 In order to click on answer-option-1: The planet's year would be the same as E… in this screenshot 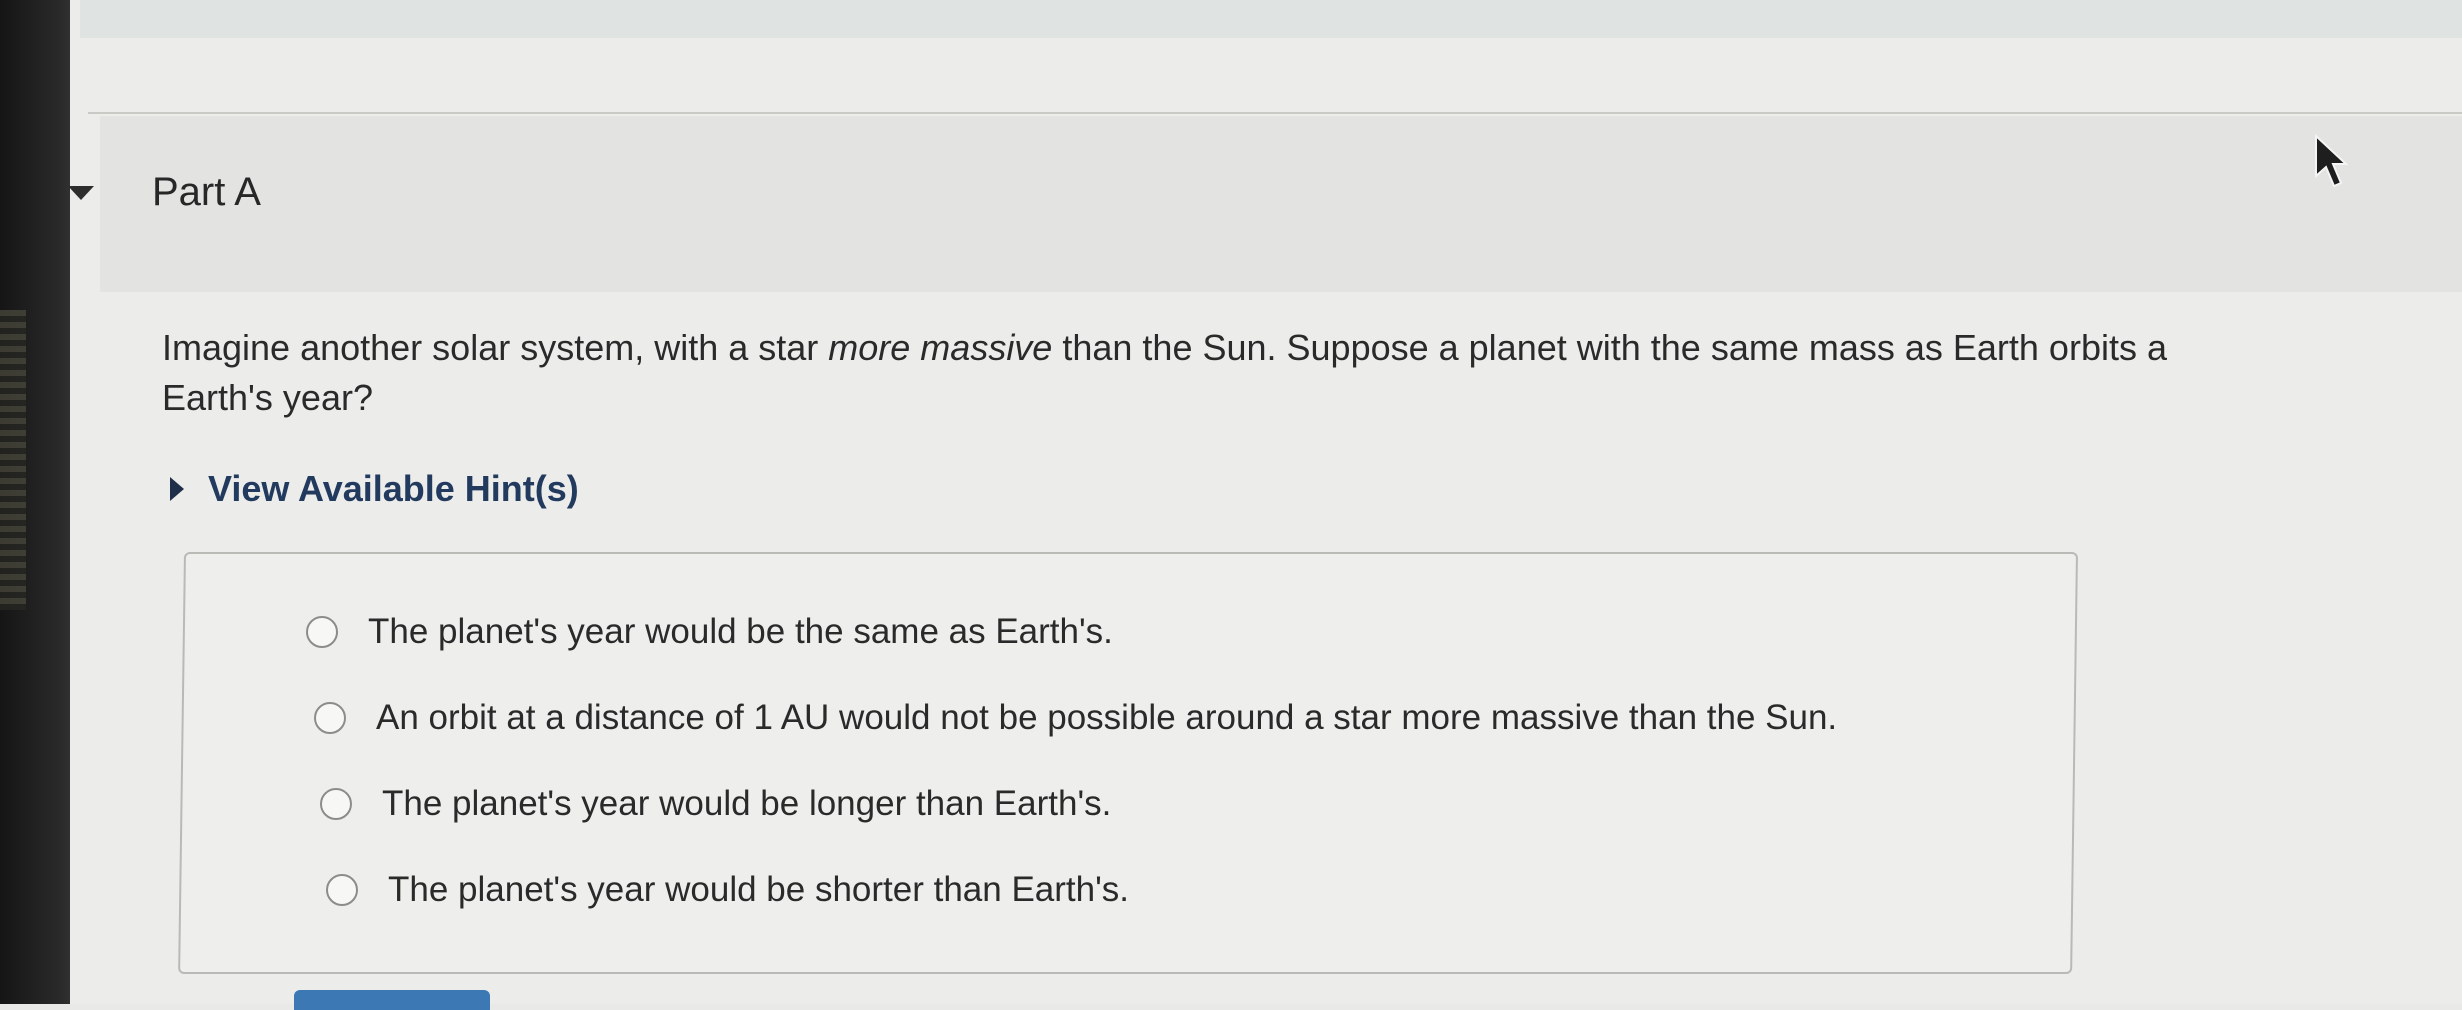, I will do `click(709, 632)`.